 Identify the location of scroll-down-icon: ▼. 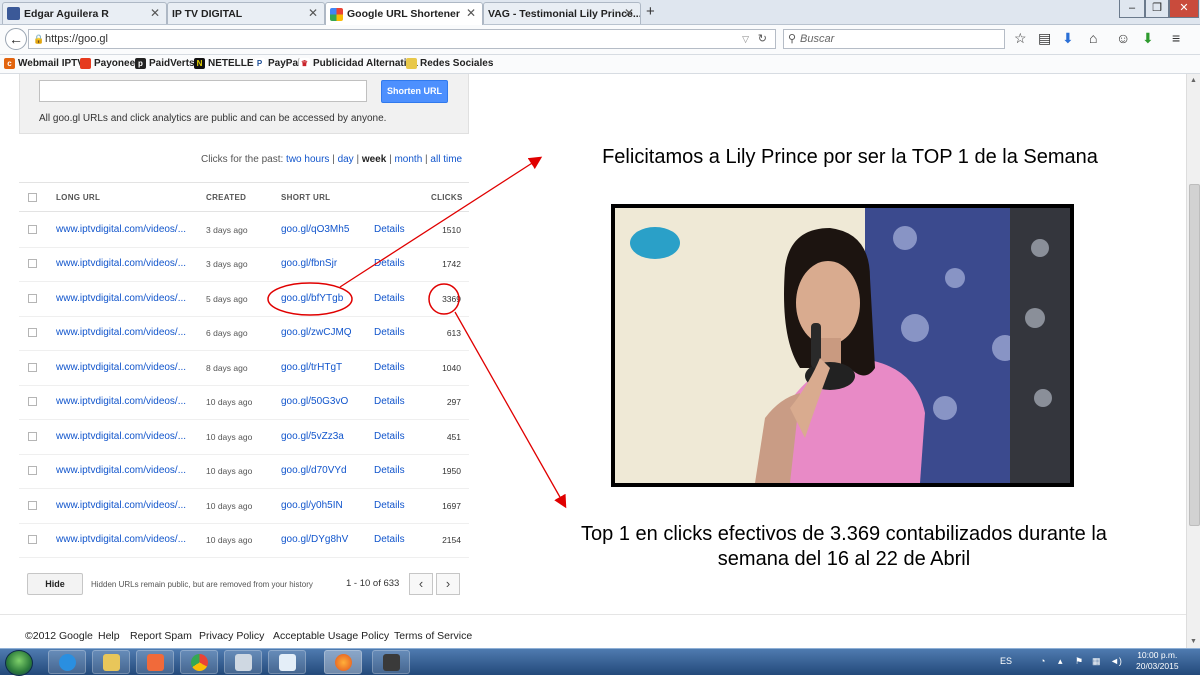
(1193, 641).